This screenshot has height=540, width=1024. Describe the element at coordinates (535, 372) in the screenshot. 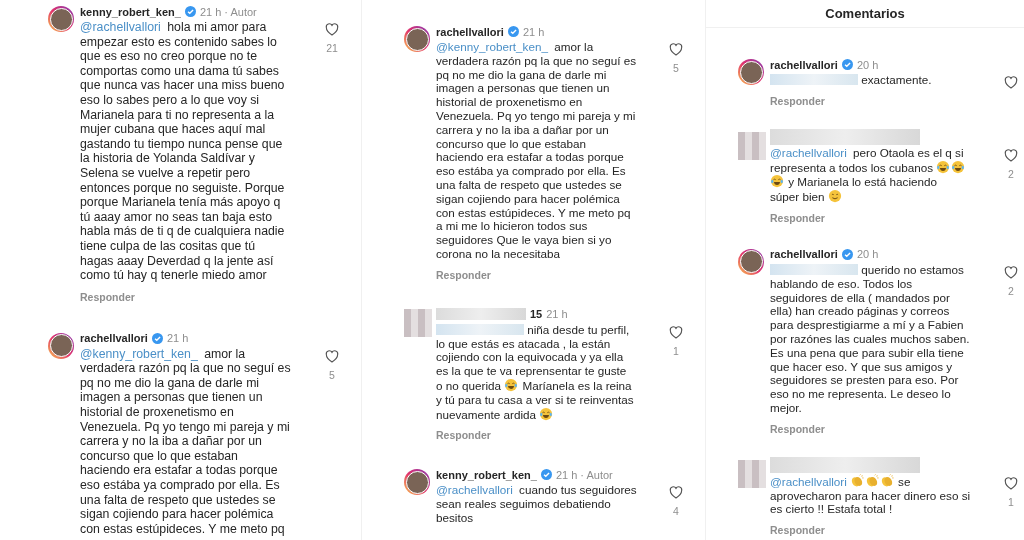

I see `comment-text: niña desde tu perfil, lo que estás es atacada , la están cojiendo con la equivocada y ya ella es la que te va reprensentar te guste o no querida Maríanela es la reina y tú para tu casa a ver si te reinventas nuevamente ardida` at that location.